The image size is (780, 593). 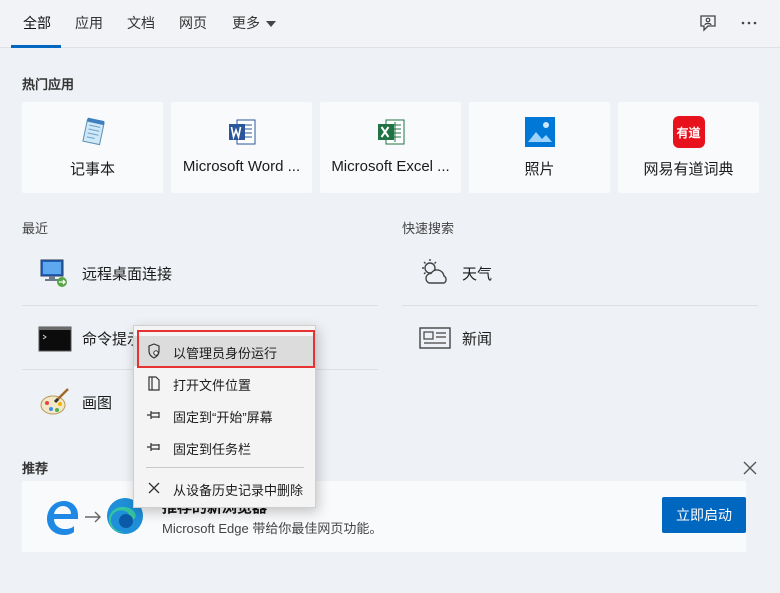 What do you see at coordinates (54, 401) in the screenshot?
I see `paint-icon` at bounding box center [54, 401].